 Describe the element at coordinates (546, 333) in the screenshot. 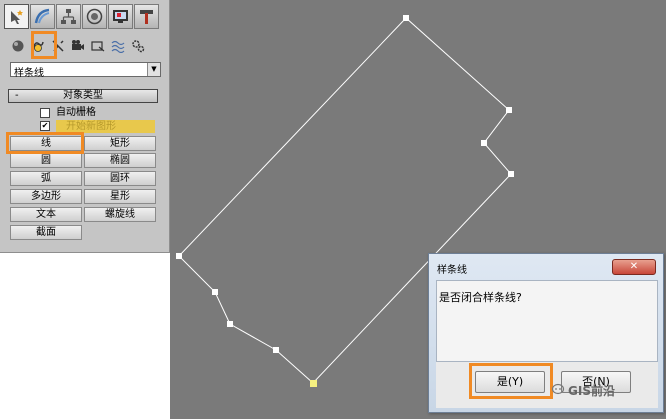

I see `close-spline-dialog: 样条线 ✕ 是否闭合样条线? 是(Y) 否(N)` at that location.